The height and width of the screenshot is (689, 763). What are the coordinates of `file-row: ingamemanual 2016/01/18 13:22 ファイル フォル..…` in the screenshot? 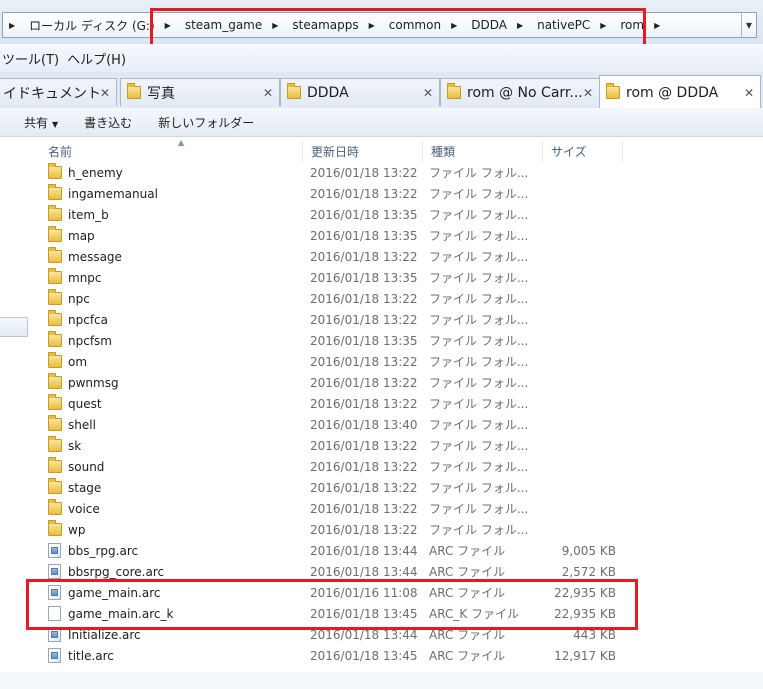 It's located at (396, 193).